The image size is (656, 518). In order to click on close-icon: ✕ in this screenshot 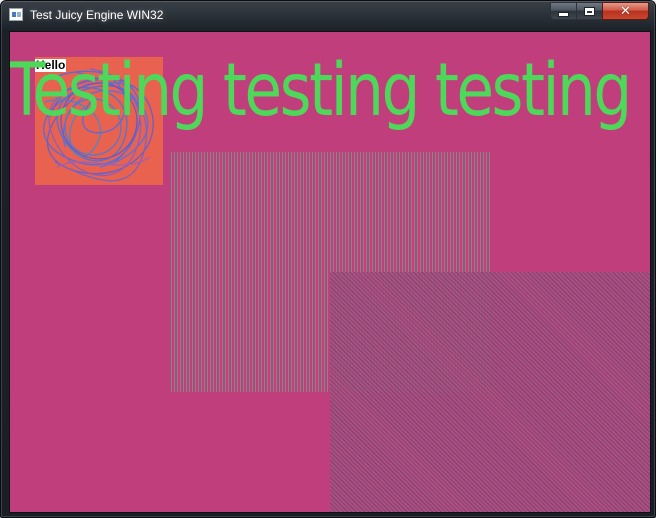, I will do `click(625, 11)`.